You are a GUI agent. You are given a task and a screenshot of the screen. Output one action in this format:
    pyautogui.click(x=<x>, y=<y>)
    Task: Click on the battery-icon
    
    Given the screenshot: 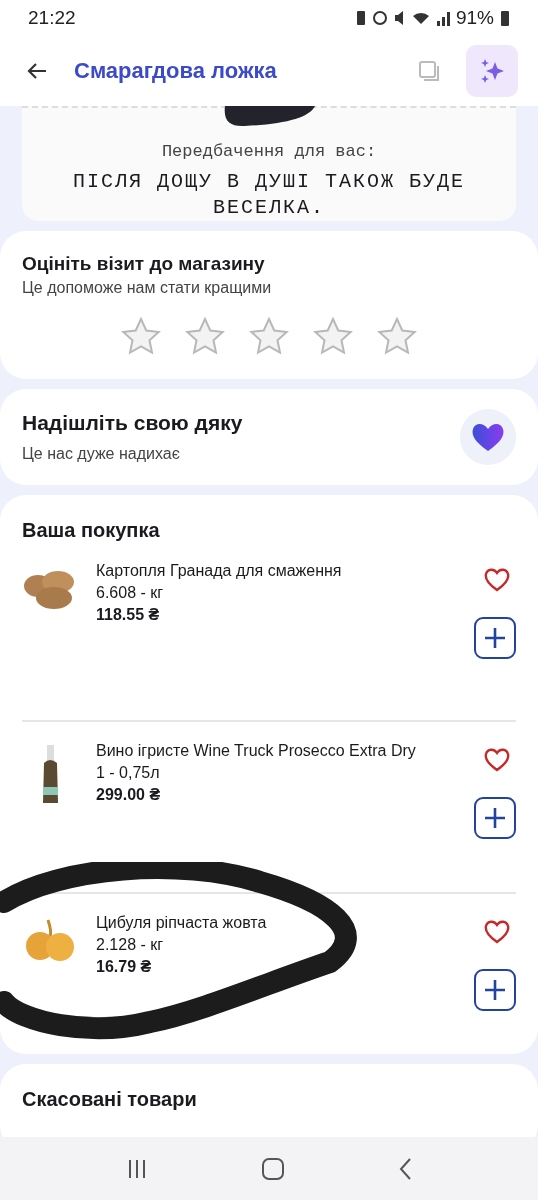 What is the action you would take?
    pyautogui.click(x=505, y=18)
    